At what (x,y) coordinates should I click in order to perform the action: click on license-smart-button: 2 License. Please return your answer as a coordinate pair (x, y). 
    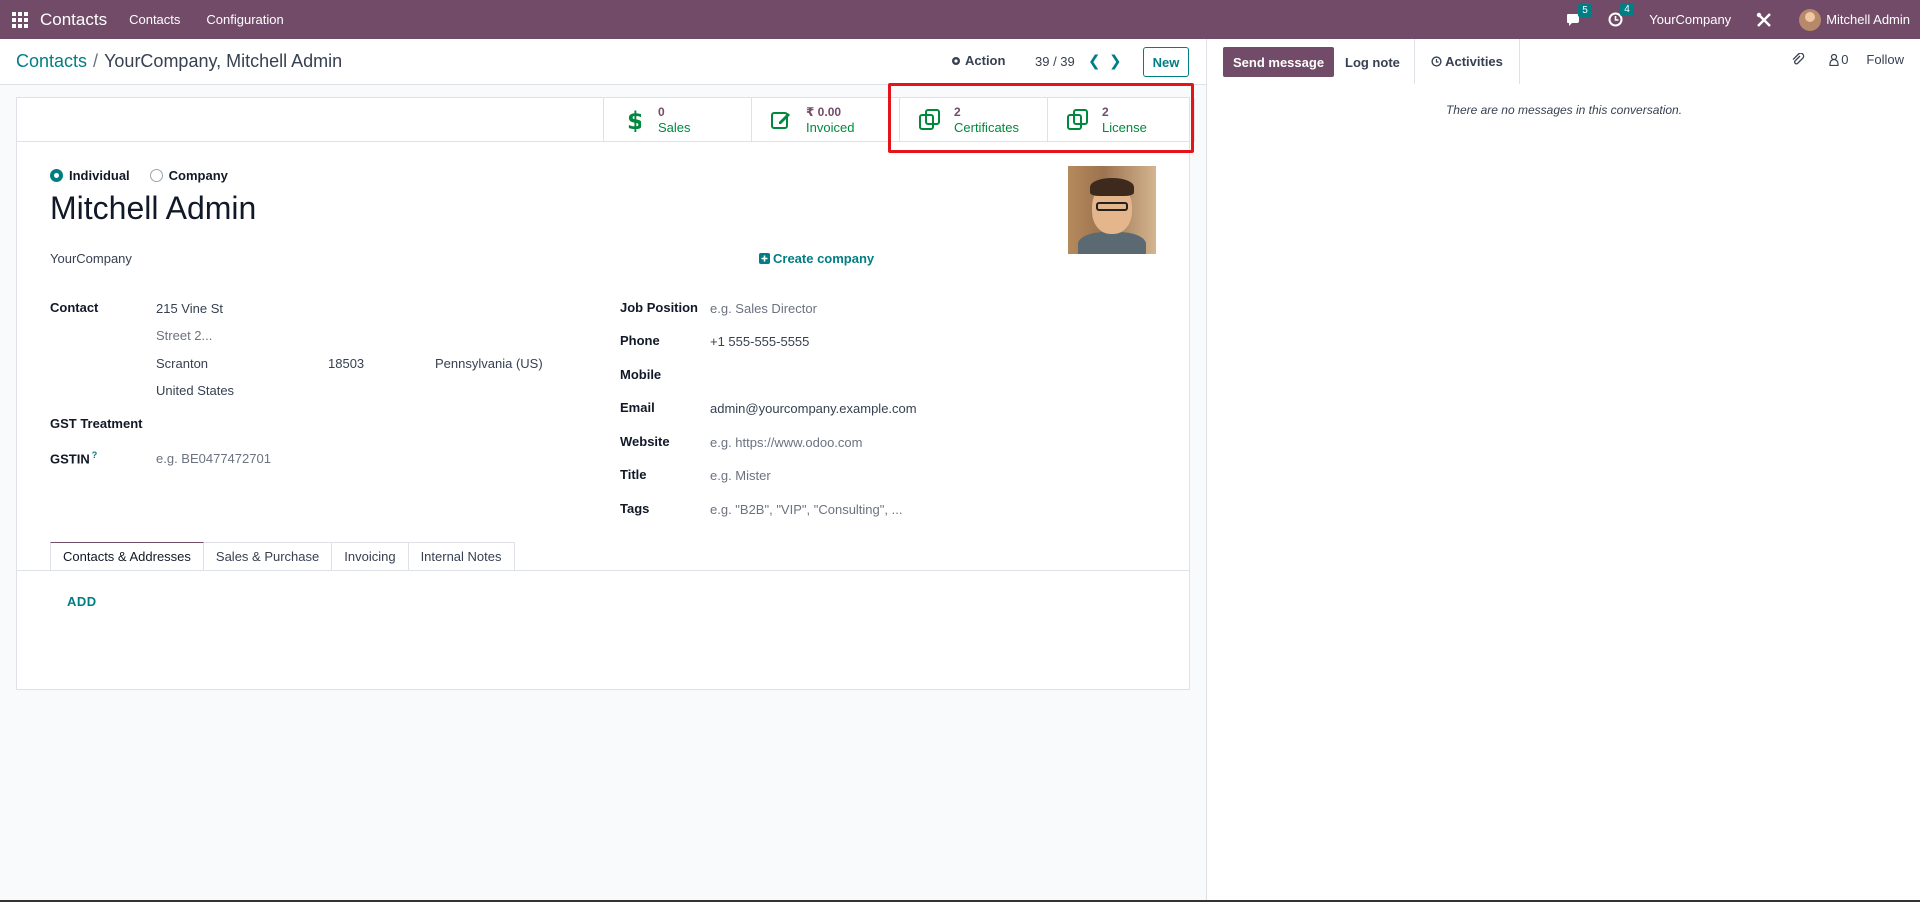
    Looking at the image, I should click on (1121, 120).